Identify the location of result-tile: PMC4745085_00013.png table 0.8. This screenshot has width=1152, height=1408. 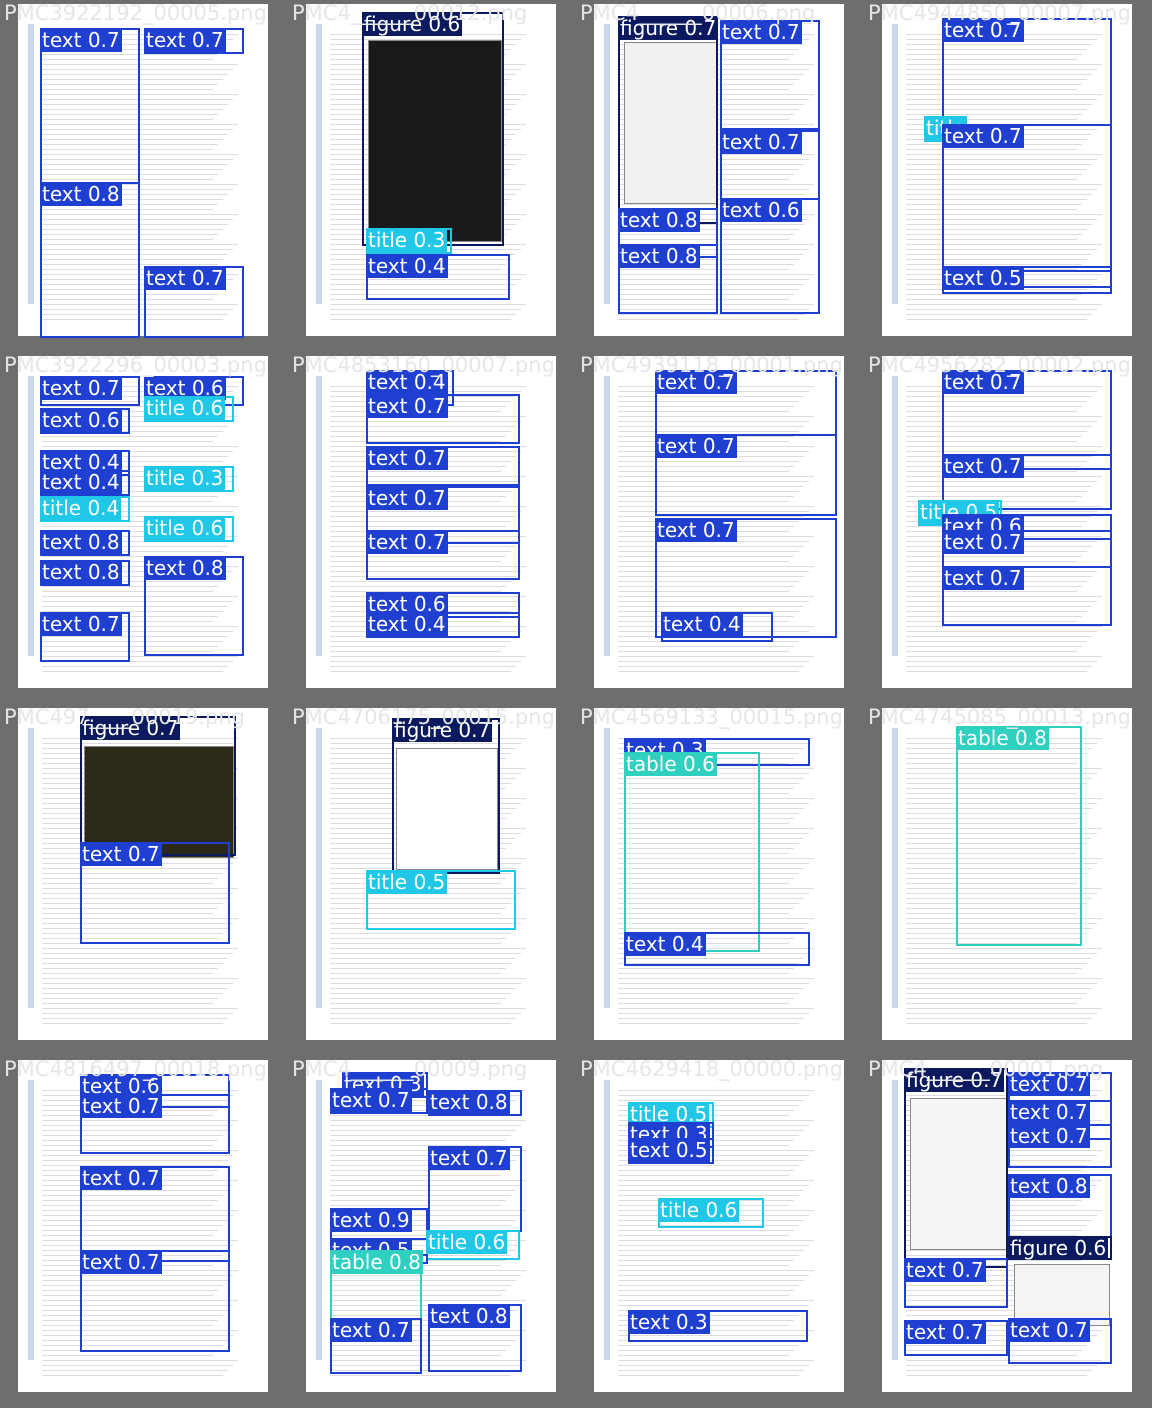
(1008, 880).